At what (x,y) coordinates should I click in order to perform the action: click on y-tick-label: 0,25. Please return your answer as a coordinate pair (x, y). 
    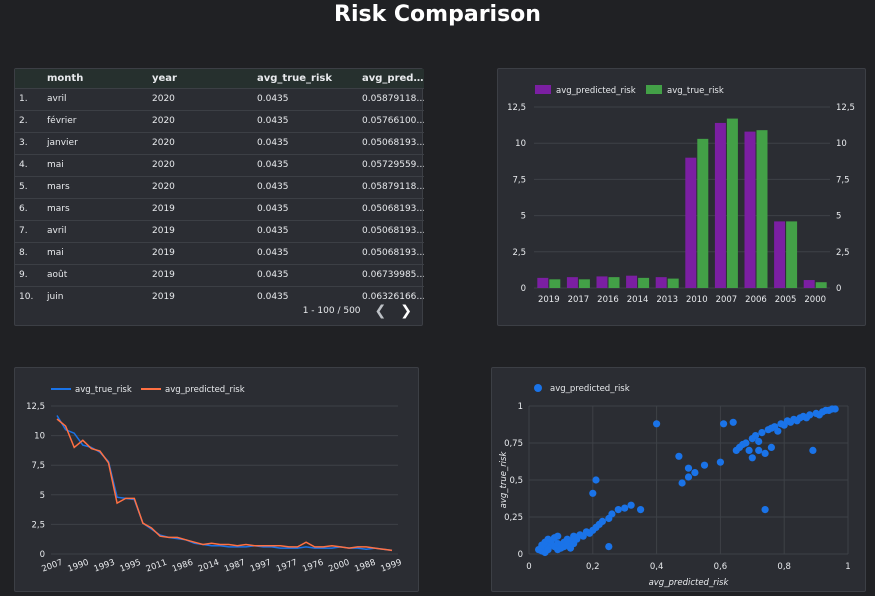
    Looking at the image, I should click on (513, 518).